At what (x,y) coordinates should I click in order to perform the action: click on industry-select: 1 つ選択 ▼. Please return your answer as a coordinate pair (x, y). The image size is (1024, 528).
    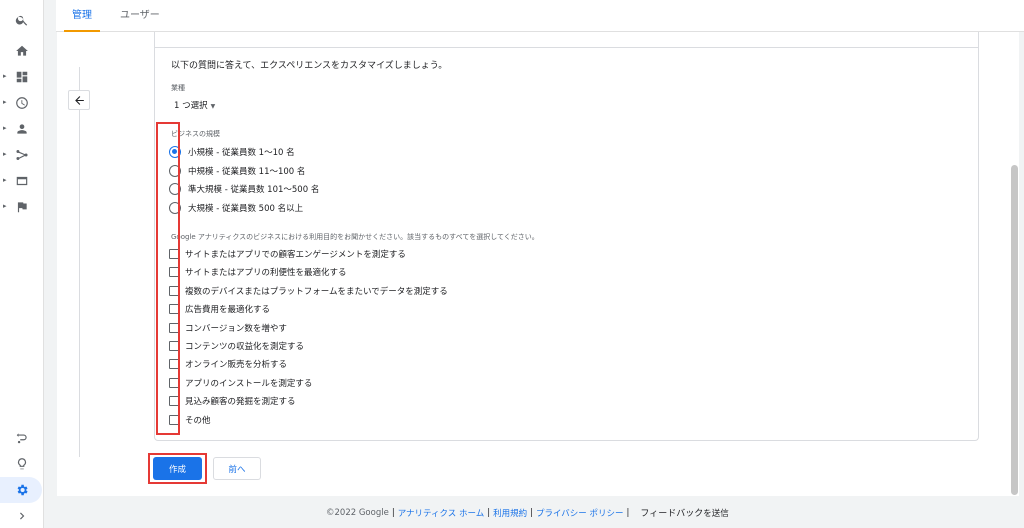
    Looking at the image, I should click on (194, 105).